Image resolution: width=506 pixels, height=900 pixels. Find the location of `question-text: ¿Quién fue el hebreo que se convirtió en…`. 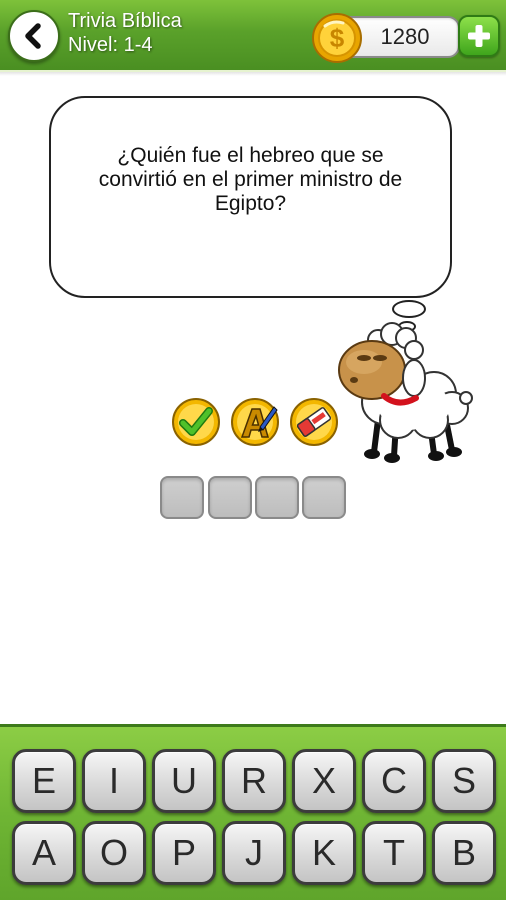

question-text: ¿Quién fue el hebreo que se convirtió en… is located at coordinates (250, 179).